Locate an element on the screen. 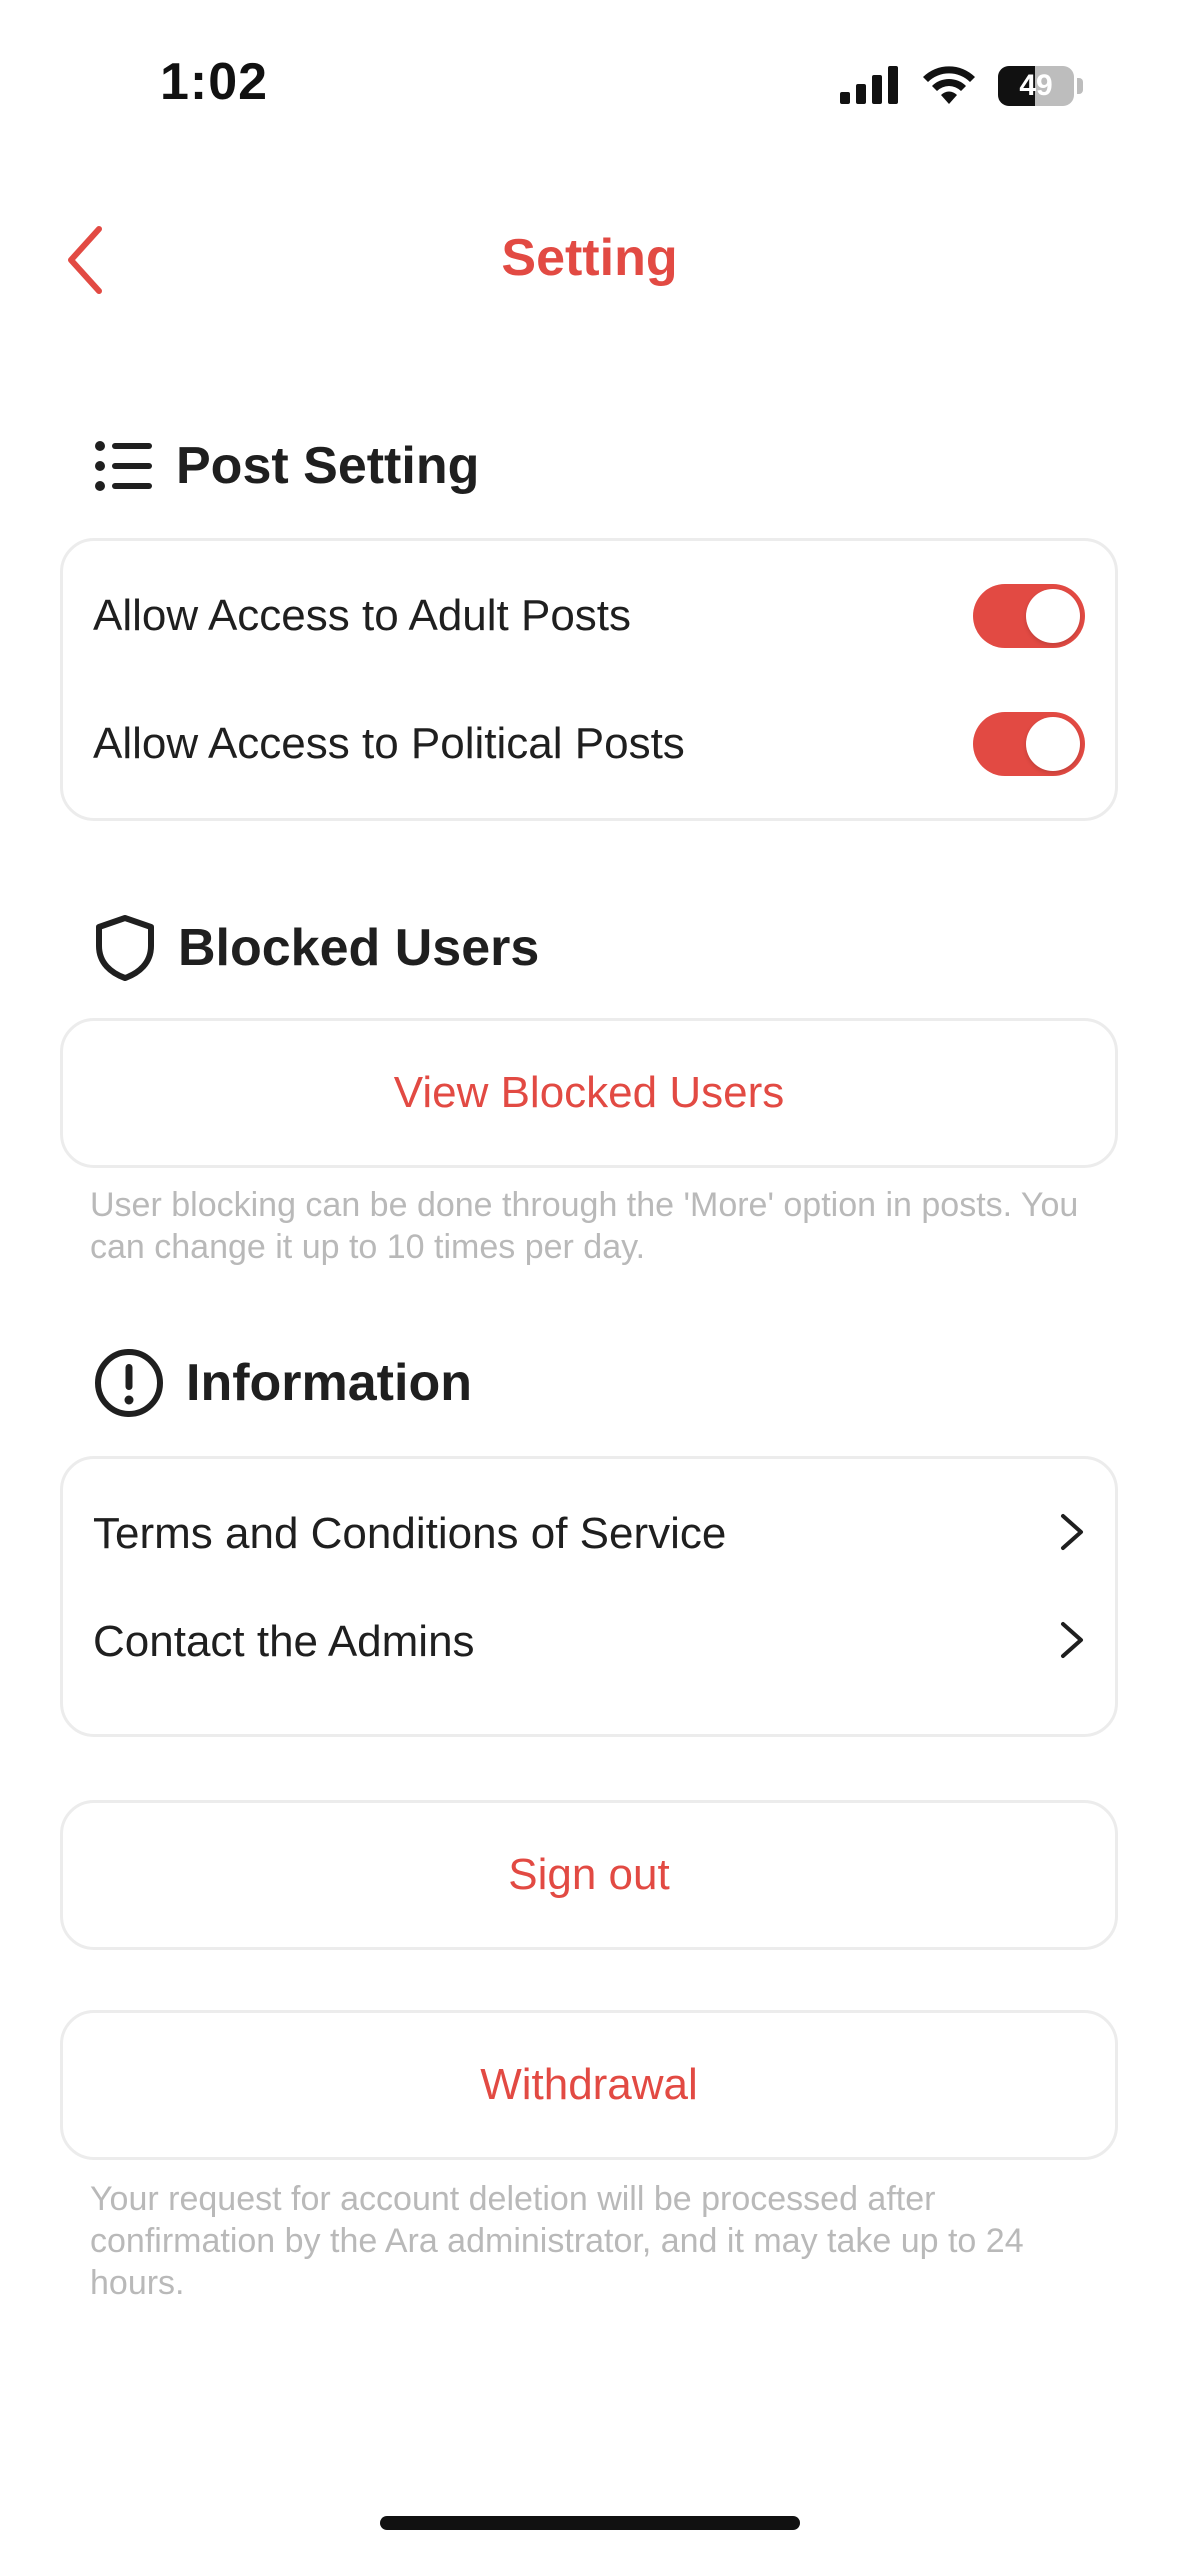  status-time: 1:02 is located at coordinates (214, 82).